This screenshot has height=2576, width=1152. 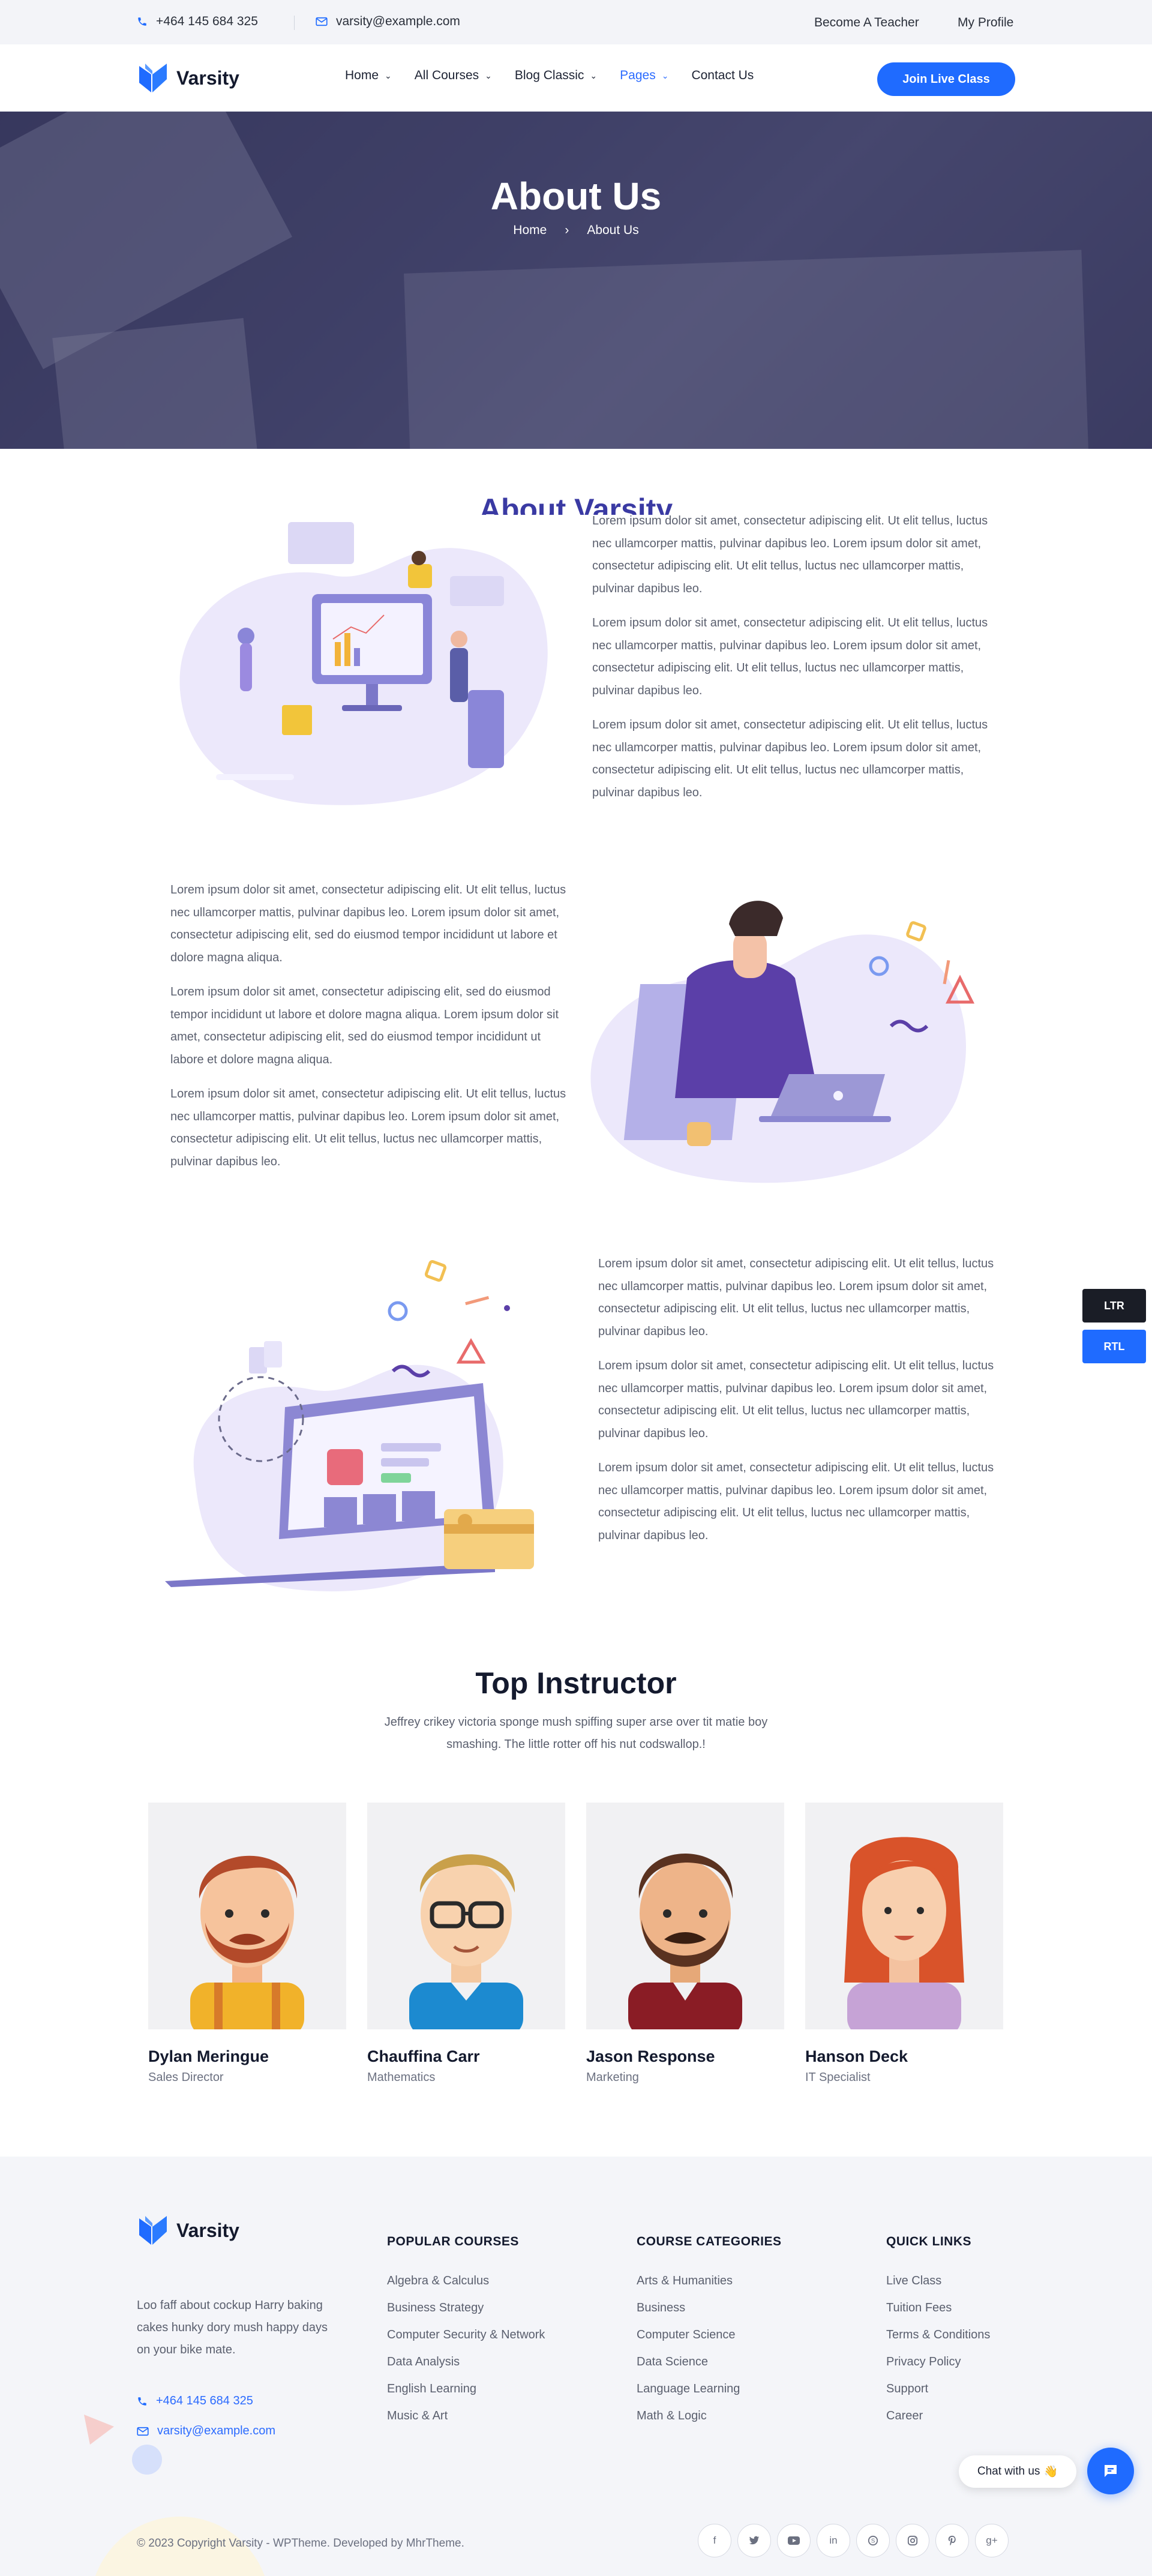 I want to click on chat-label: Chat with us 👋, so click(x=1017, y=2471).